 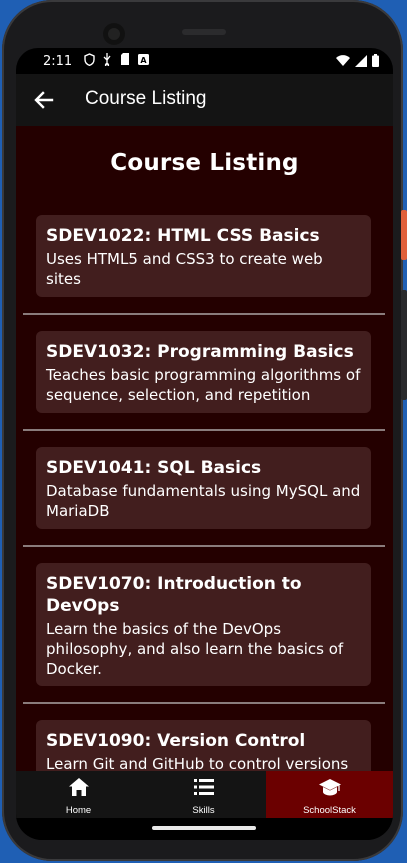 I want to click on nav-schoolstack: SchoolStack, so click(x=329, y=794).